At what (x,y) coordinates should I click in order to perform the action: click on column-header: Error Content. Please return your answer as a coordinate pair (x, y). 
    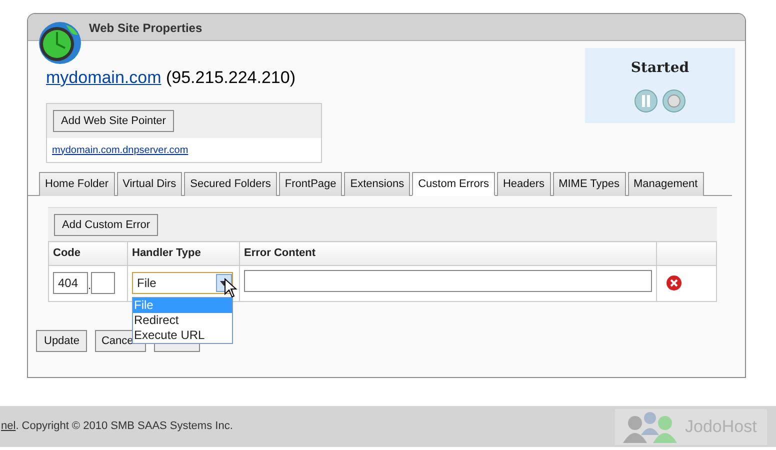
    Looking at the image, I should click on (448, 253).